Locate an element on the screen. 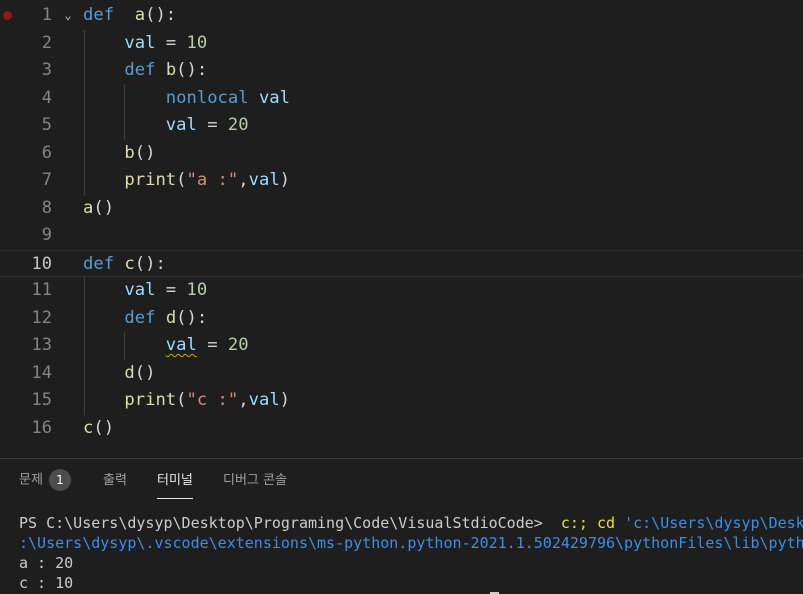 The image size is (803, 594). line-number: 15 is located at coordinates (41, 400).